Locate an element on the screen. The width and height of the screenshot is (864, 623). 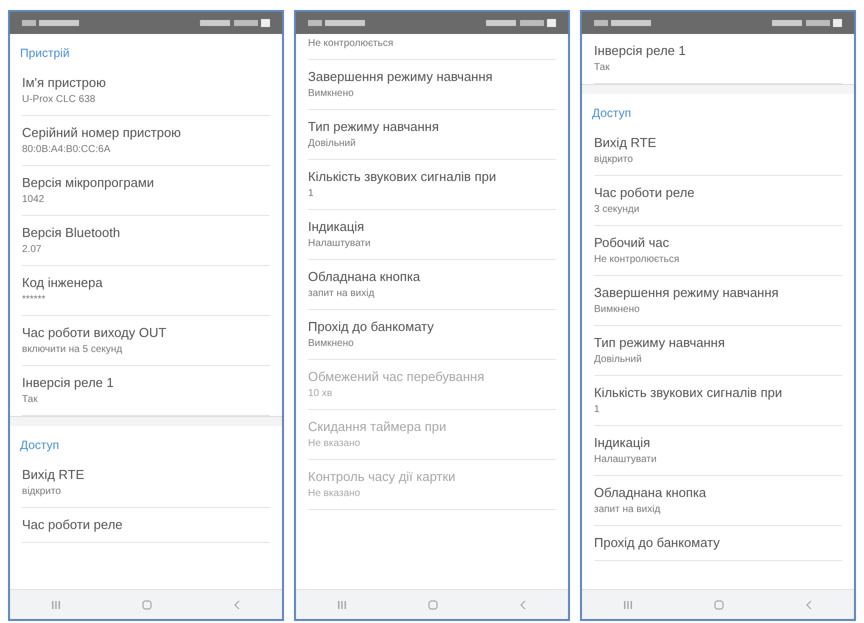
settings-item: Прохід до банкомату is located at coordinates (718, 543).